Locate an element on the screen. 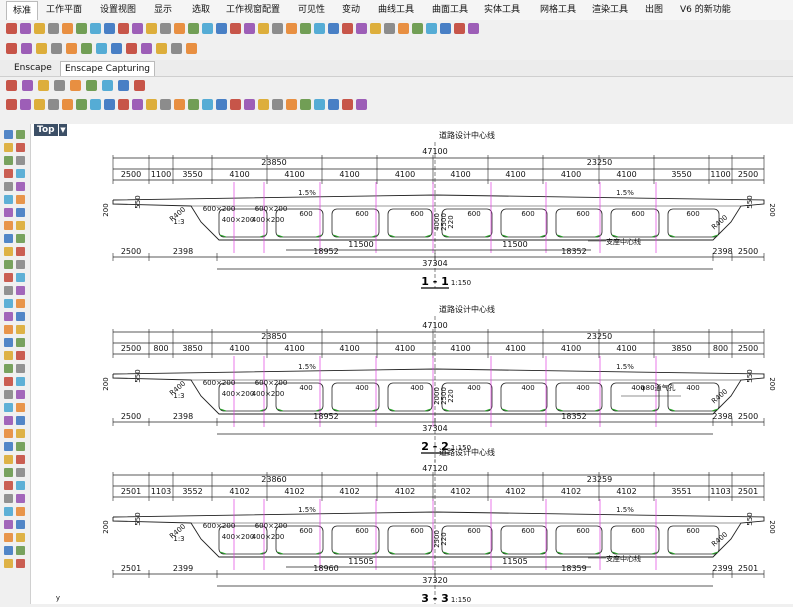 This screenshot has height=607, width=793. rotate-icon is located at coordinates (137, 28).